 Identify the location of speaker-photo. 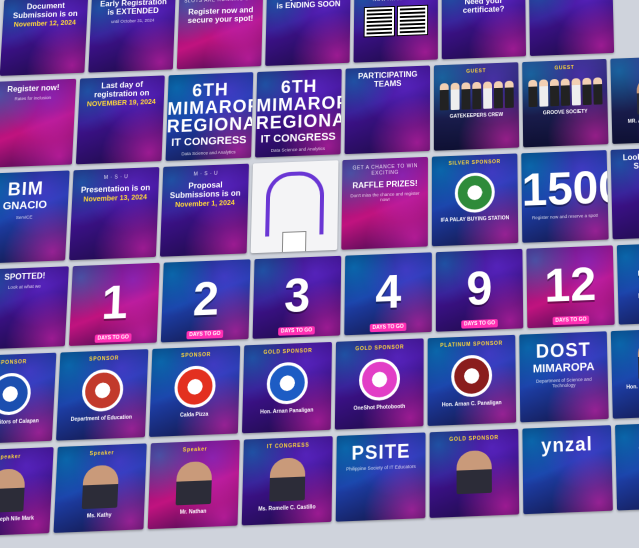
(287, 479).